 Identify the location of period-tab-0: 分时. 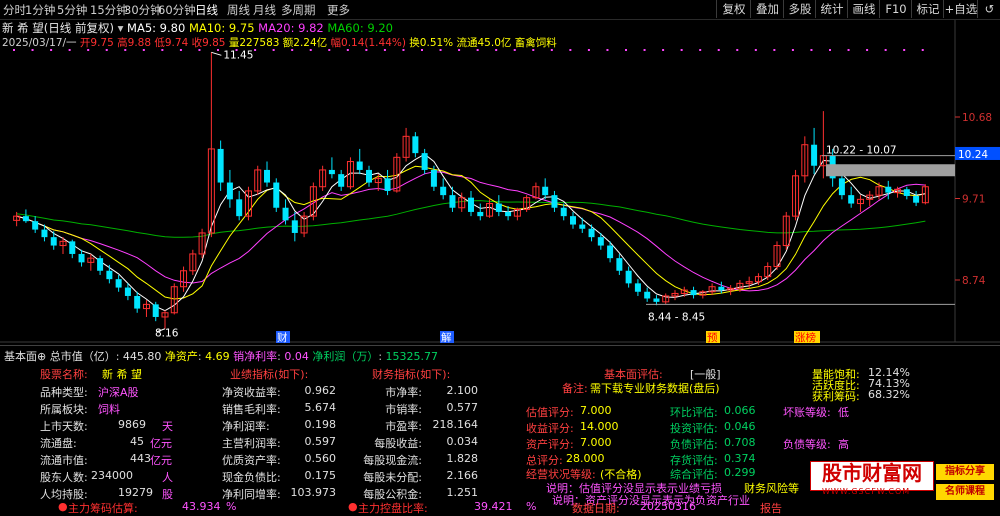
(14, 10).